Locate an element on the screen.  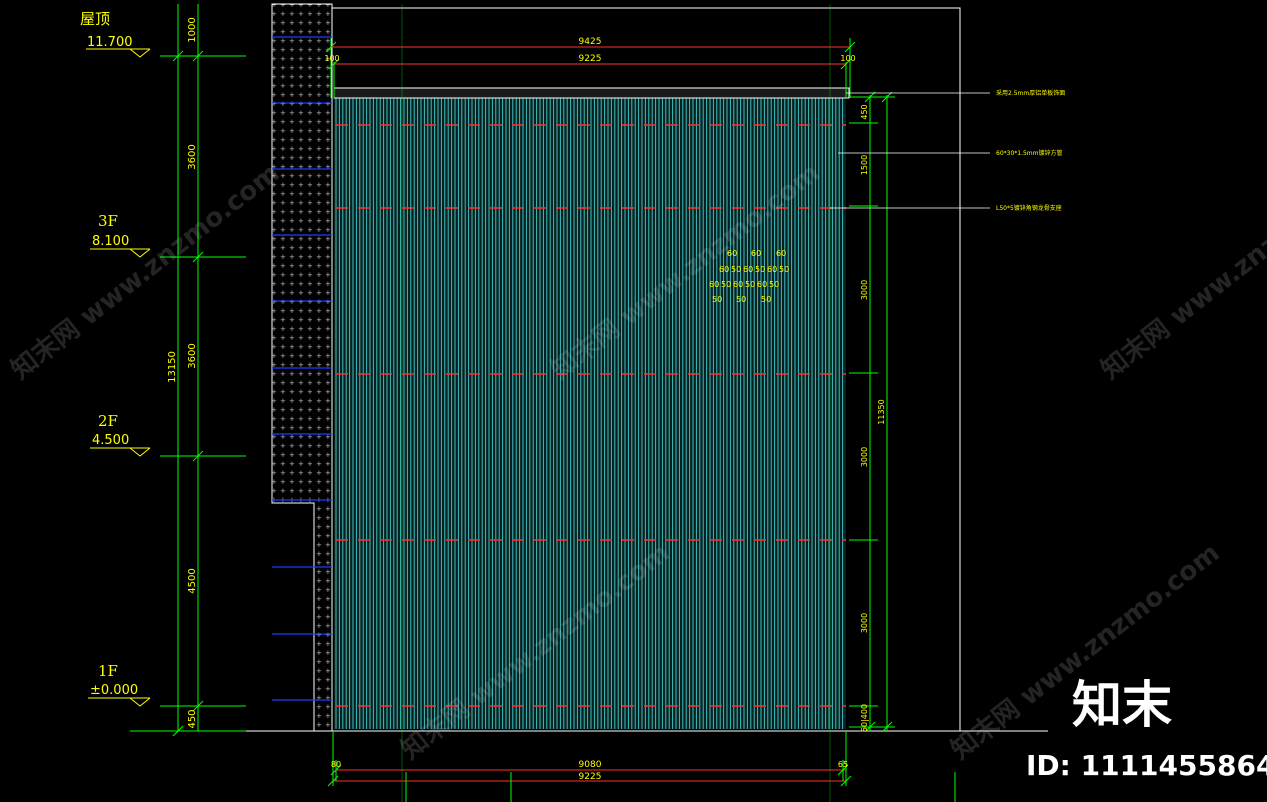
top-dim-left-offset: 100 is located at coordinates (331, 58).